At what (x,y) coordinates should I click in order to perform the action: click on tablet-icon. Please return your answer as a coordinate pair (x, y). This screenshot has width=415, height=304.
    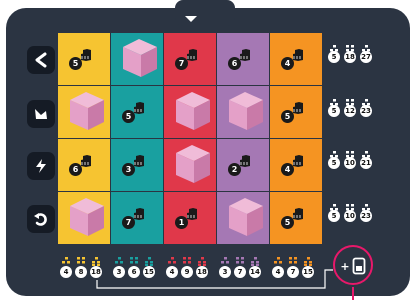
    Looking at the image, I should click on (359, 266).